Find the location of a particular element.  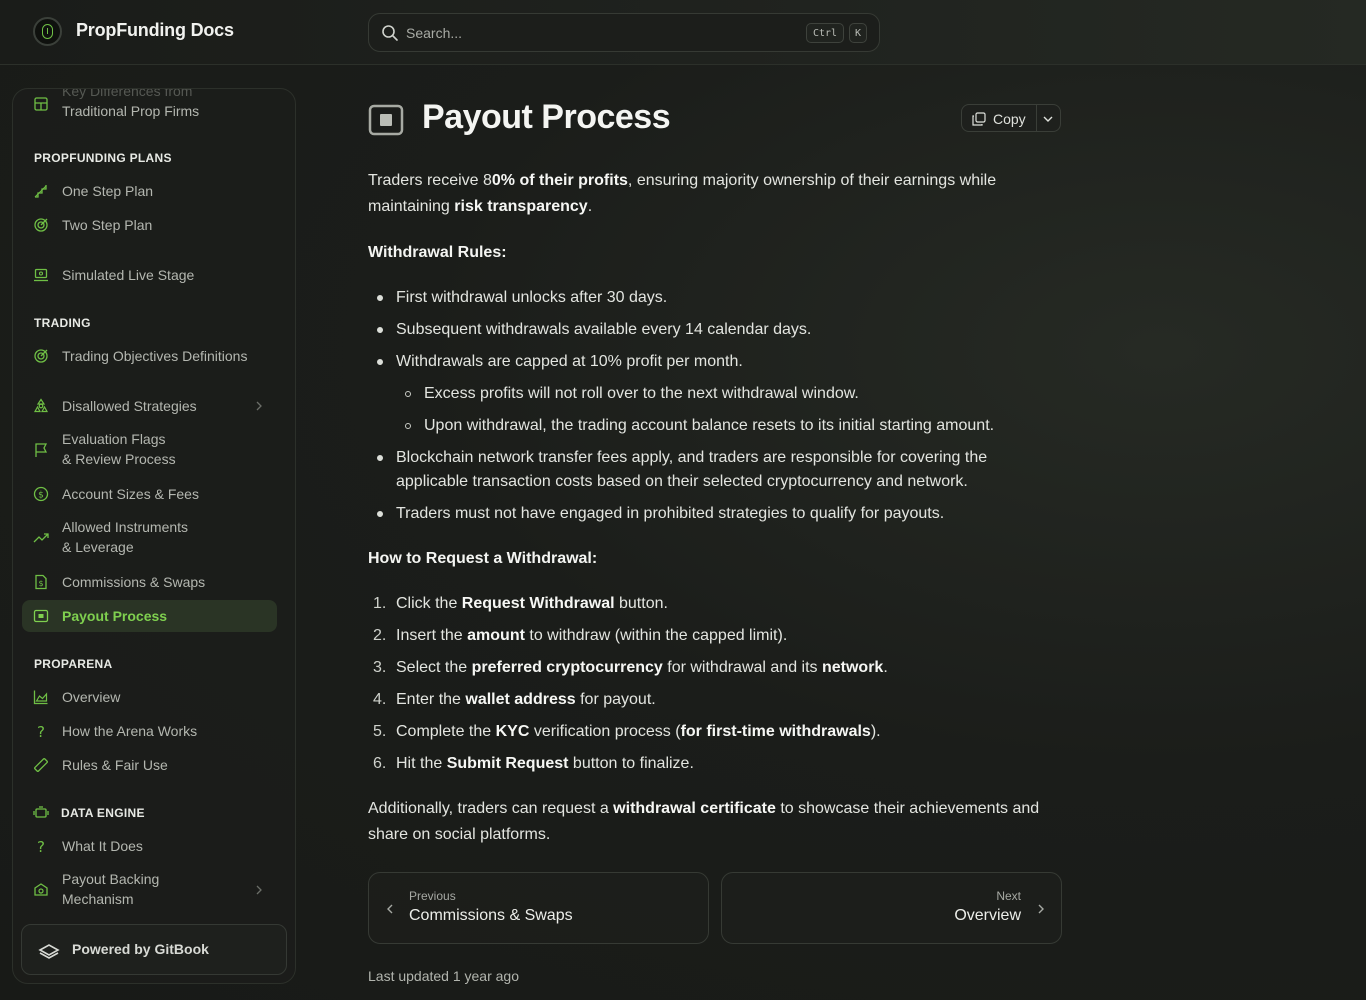

sidebar-item-payout-process: Payout Process is located at coordinates (149, 616).